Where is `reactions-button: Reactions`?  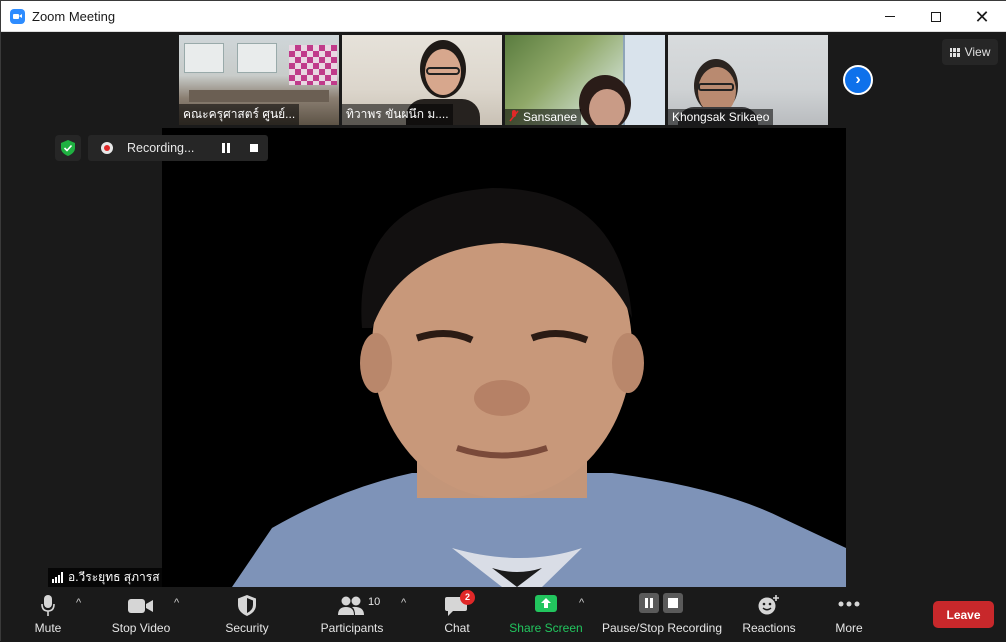
reactions-button: Reactions is located at coordinates (769, 614).